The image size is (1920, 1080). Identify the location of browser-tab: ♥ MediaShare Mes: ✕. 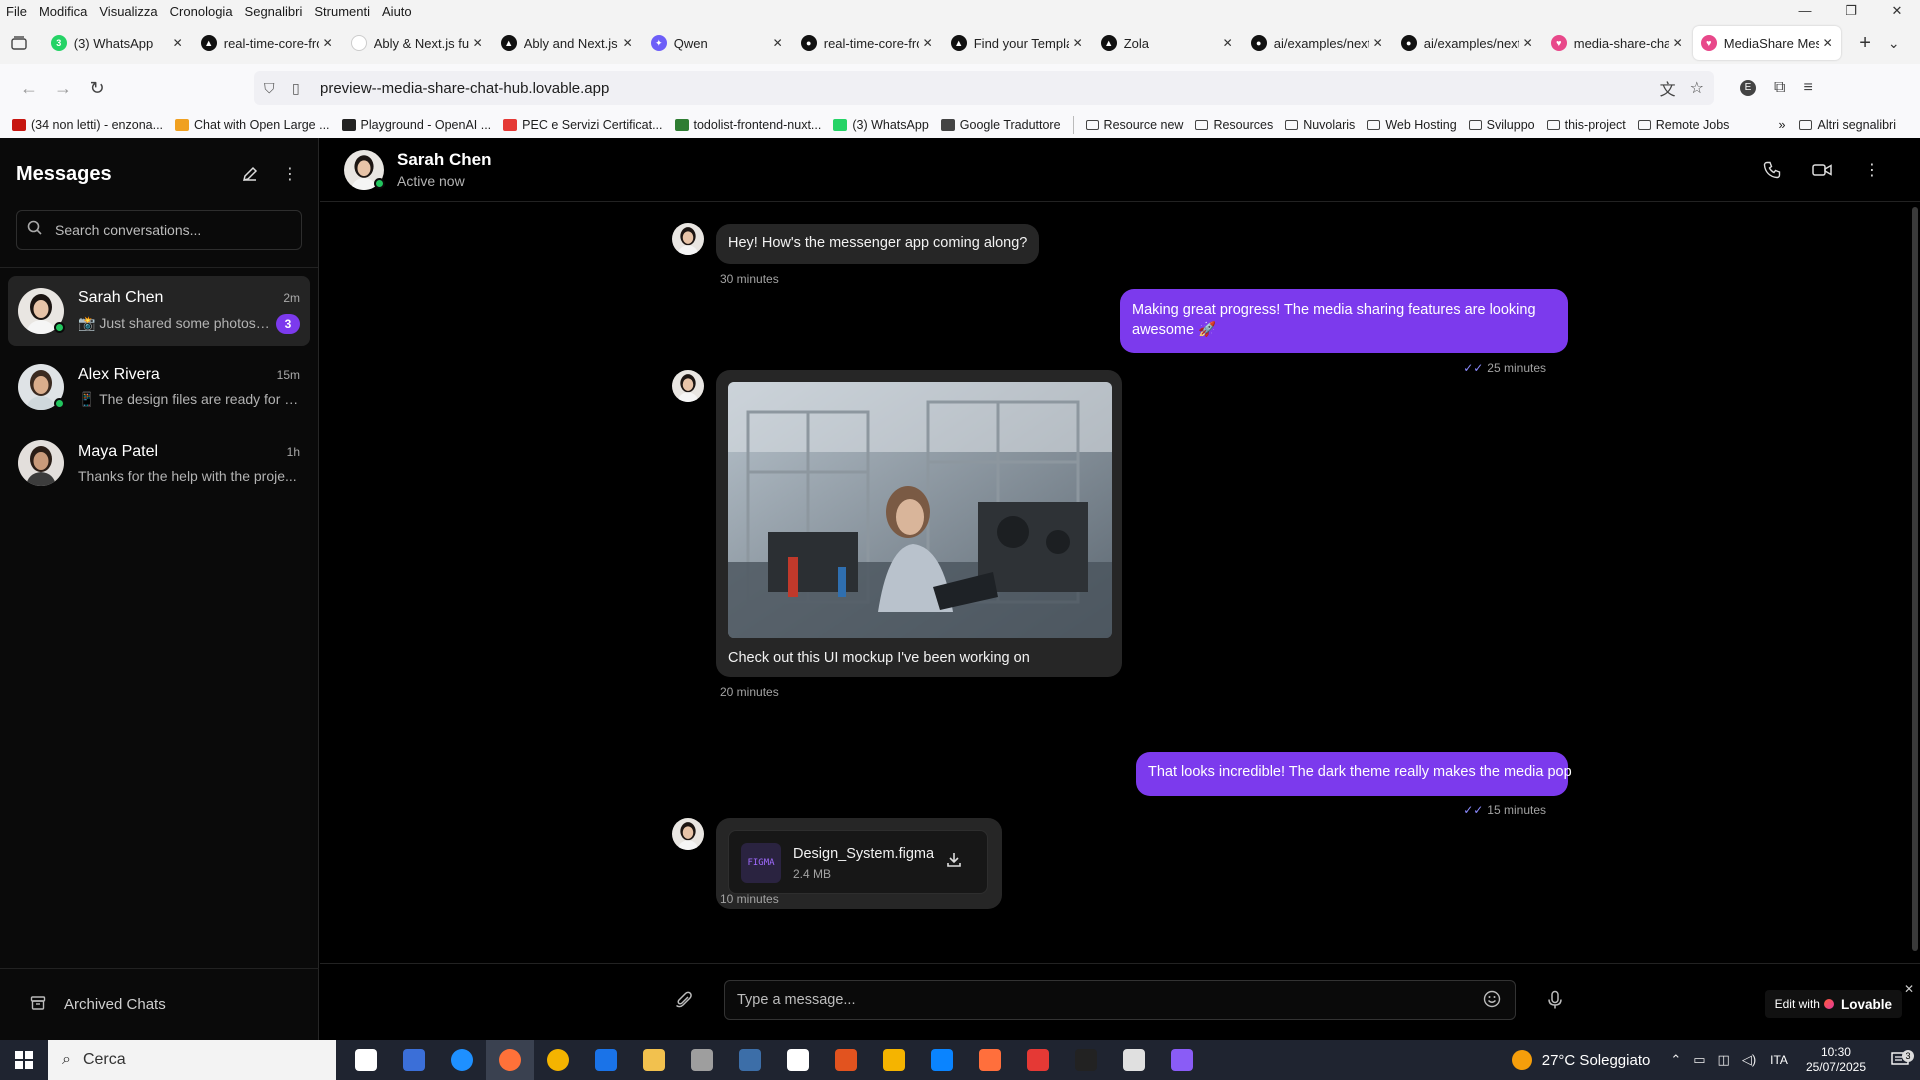
(1766, 43).